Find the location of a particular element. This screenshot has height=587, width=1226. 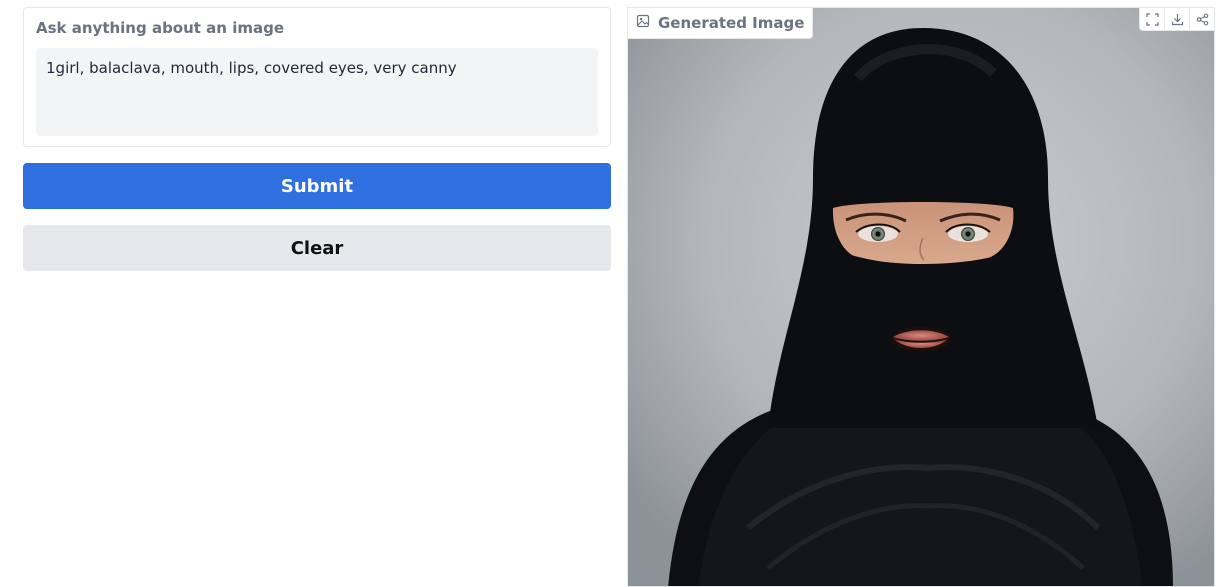

image-icon is located at coordinates (643, 23).